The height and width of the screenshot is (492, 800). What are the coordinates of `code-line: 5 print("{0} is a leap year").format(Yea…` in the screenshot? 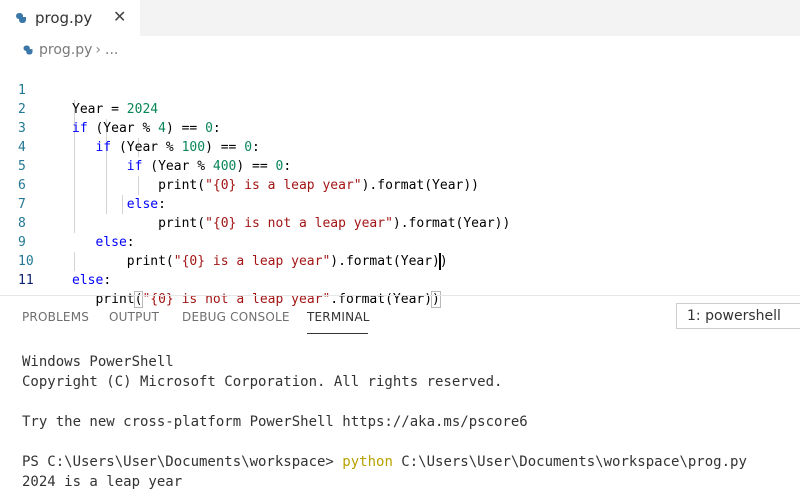 It's located at (400, 165).